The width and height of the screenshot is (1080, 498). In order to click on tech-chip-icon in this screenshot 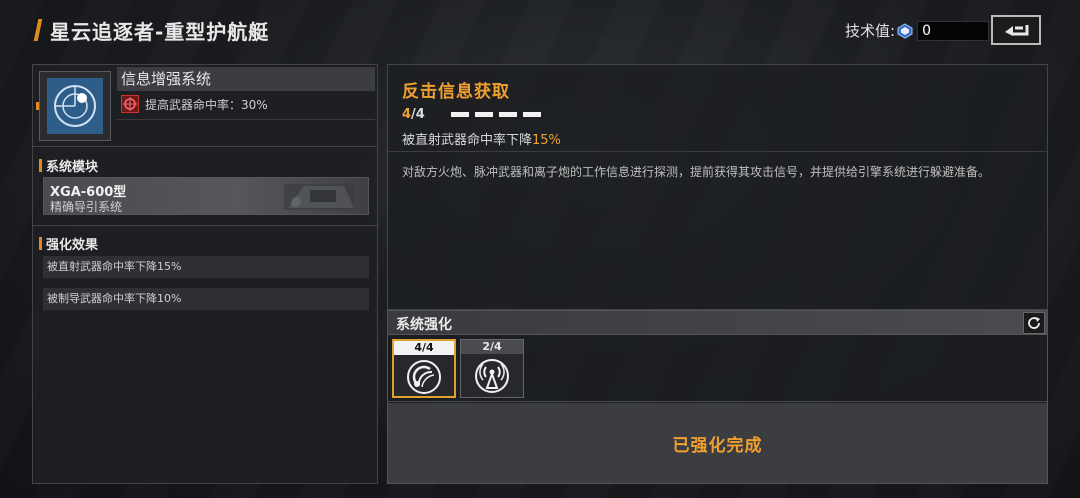, I will do `click(905, 30)`.